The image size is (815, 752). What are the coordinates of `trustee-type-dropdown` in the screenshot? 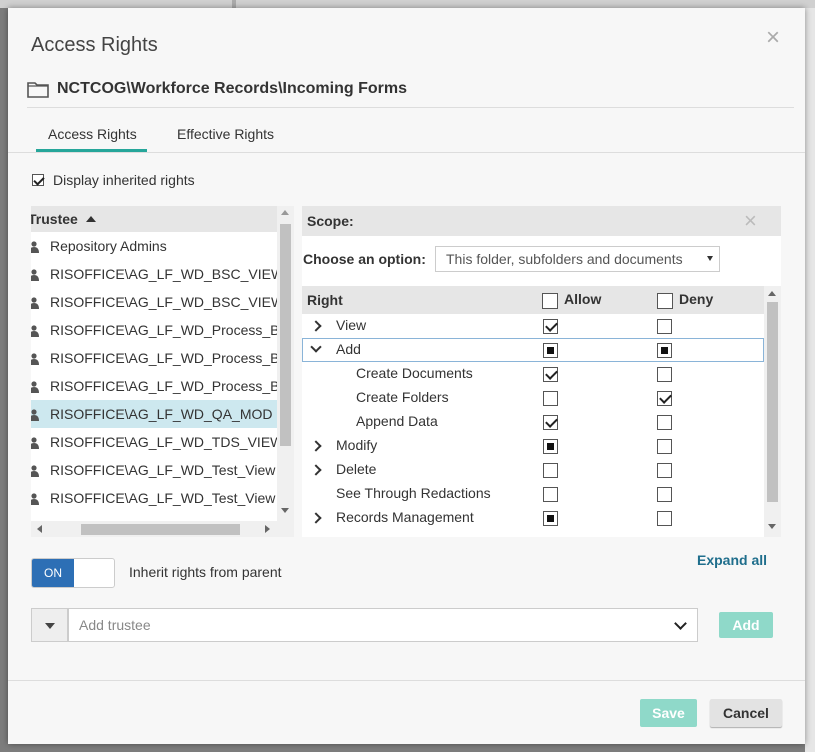 It's located at (49, 625).